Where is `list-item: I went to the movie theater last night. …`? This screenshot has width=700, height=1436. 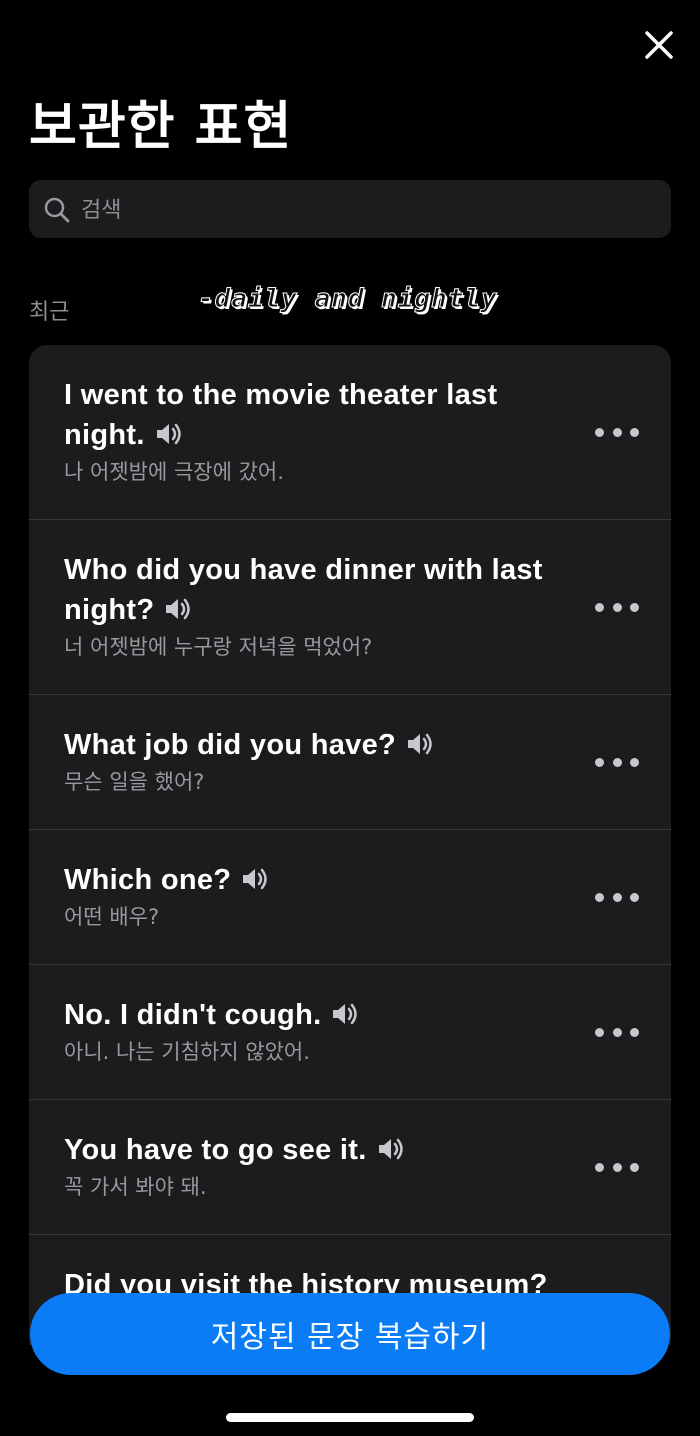
list-item: I went to the movie theater last night. … is located at coordinates (350, 432).